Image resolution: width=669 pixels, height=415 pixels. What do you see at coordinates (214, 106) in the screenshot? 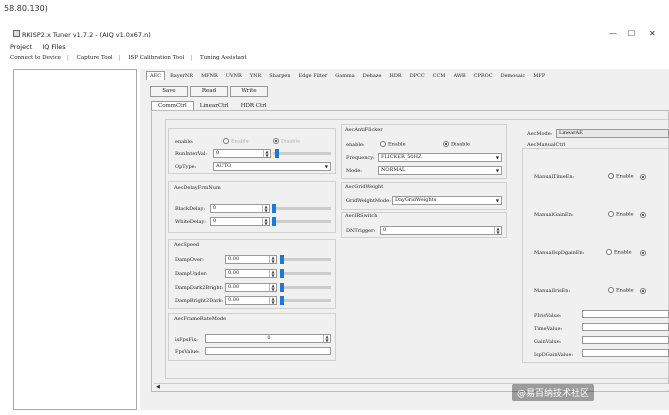
I see `tab-linearctrl: LinearCtrl` at bounding box center [214, 106].